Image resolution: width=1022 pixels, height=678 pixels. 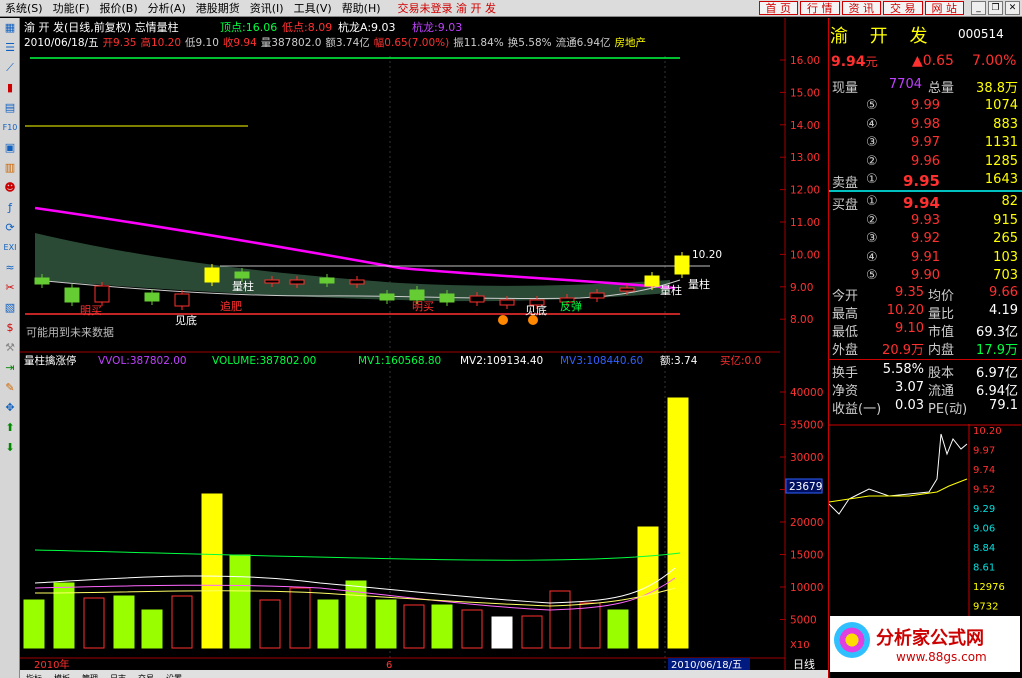 I want to click on header-indicator: 杭龙:9.03, so click(x=437, y=27).